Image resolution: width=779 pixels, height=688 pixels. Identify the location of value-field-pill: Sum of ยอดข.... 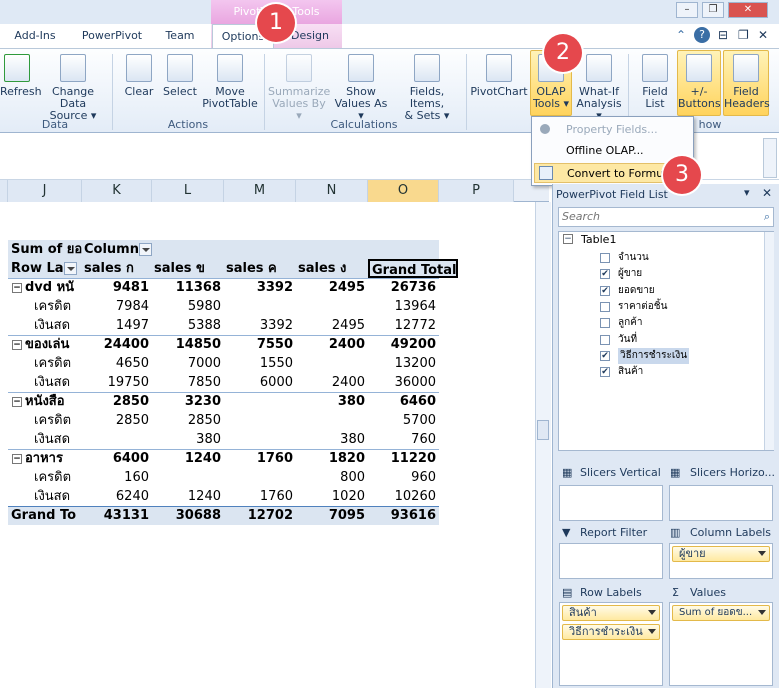
(721, 613).